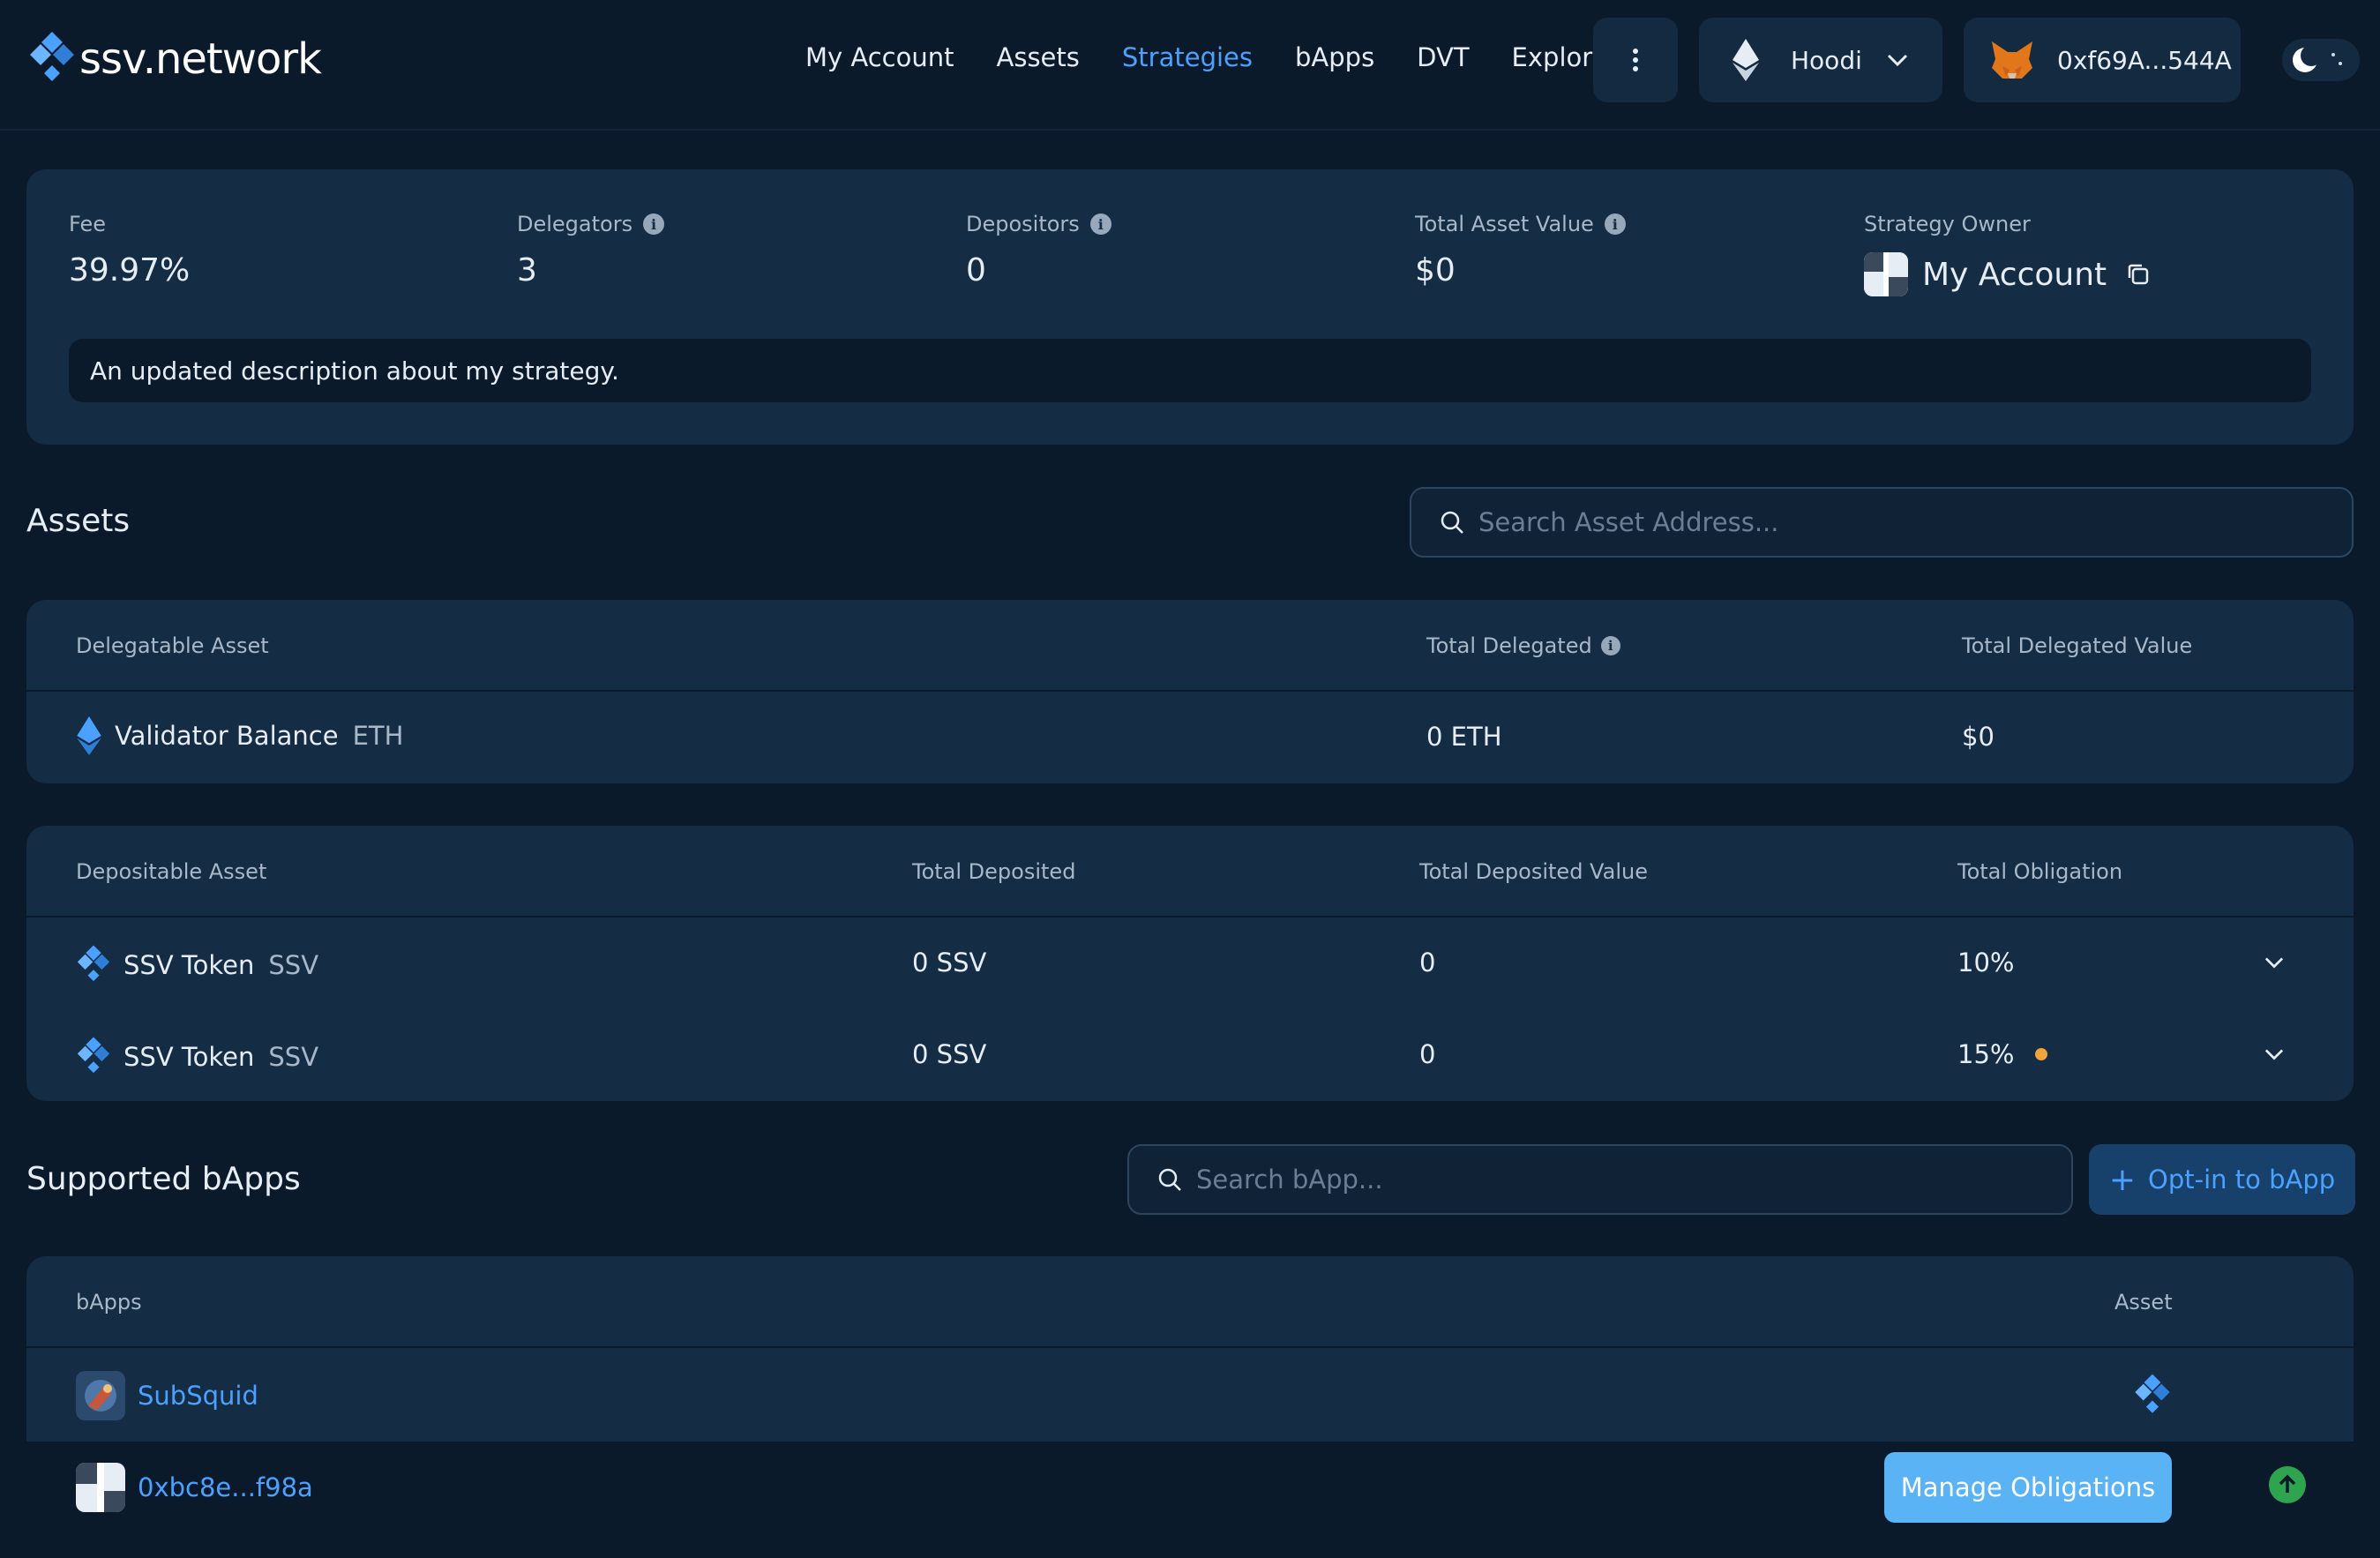  What do you see at coordinates (1504, 224) in the screenshot?
I see `total-asset-value-label: Total Asset Value` at bounding box center [1504, 224].